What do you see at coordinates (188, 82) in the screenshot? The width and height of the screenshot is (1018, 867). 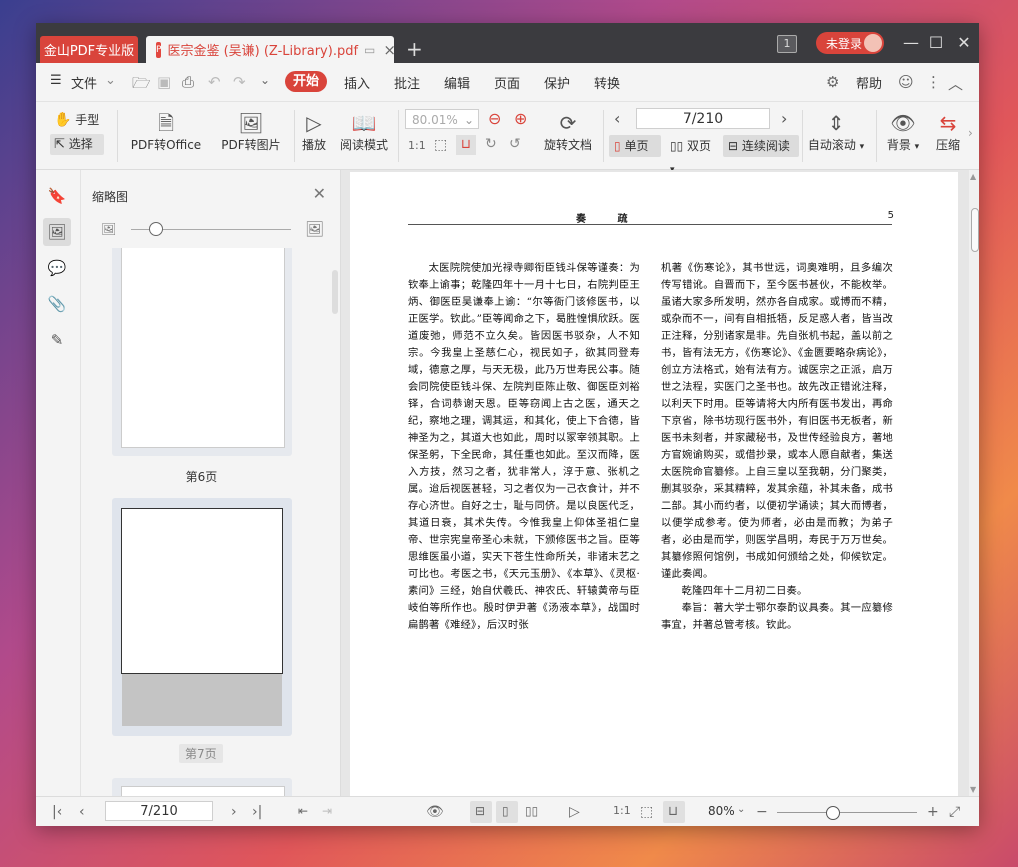 I see `print-icon: ⎙` at bounding box center [188, 82].